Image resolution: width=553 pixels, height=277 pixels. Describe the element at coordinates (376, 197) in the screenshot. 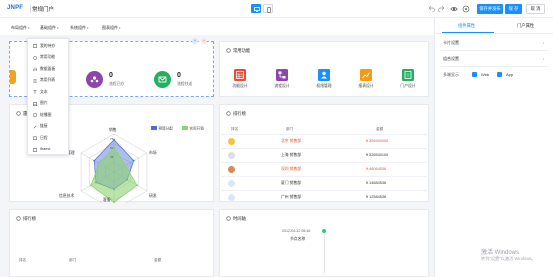

I see `amount: ¥ 12584536` at that location.